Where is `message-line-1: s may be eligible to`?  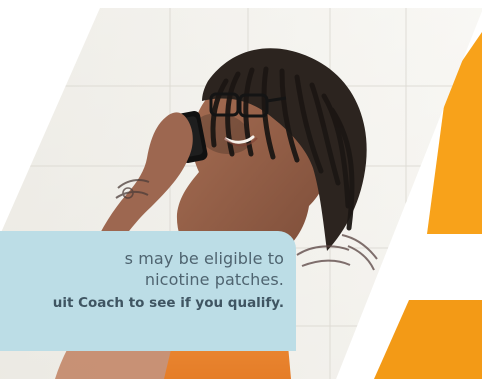
message-line-1: s may be eligible to is located at coordinates (204, 258).